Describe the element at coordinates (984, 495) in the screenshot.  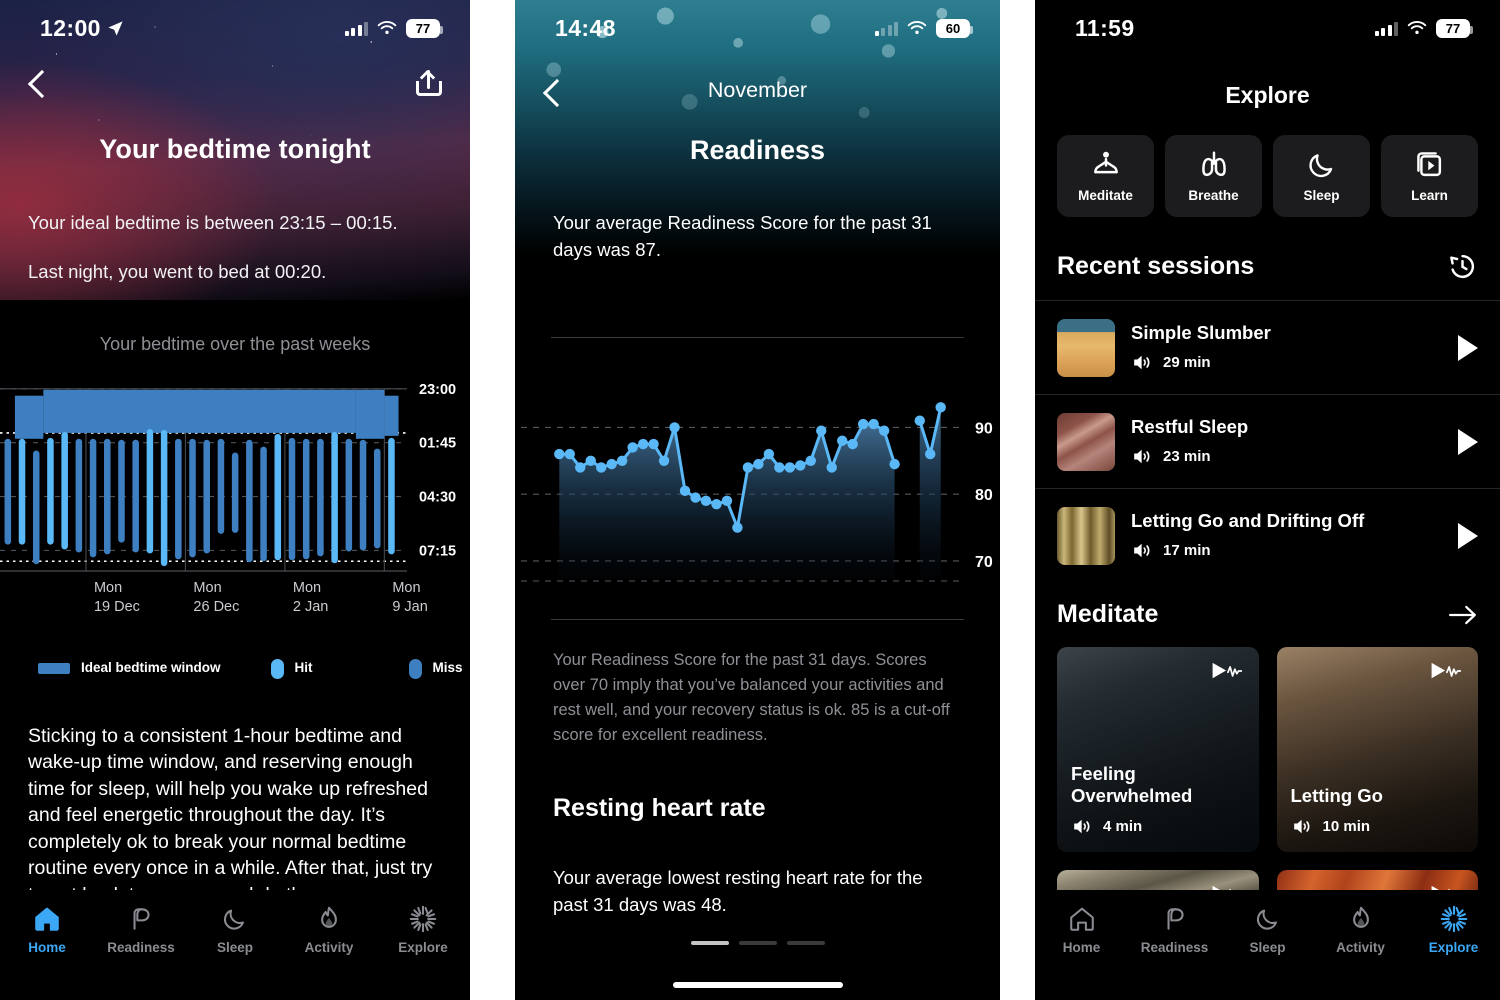
I see `svg-text: 80` at that location.